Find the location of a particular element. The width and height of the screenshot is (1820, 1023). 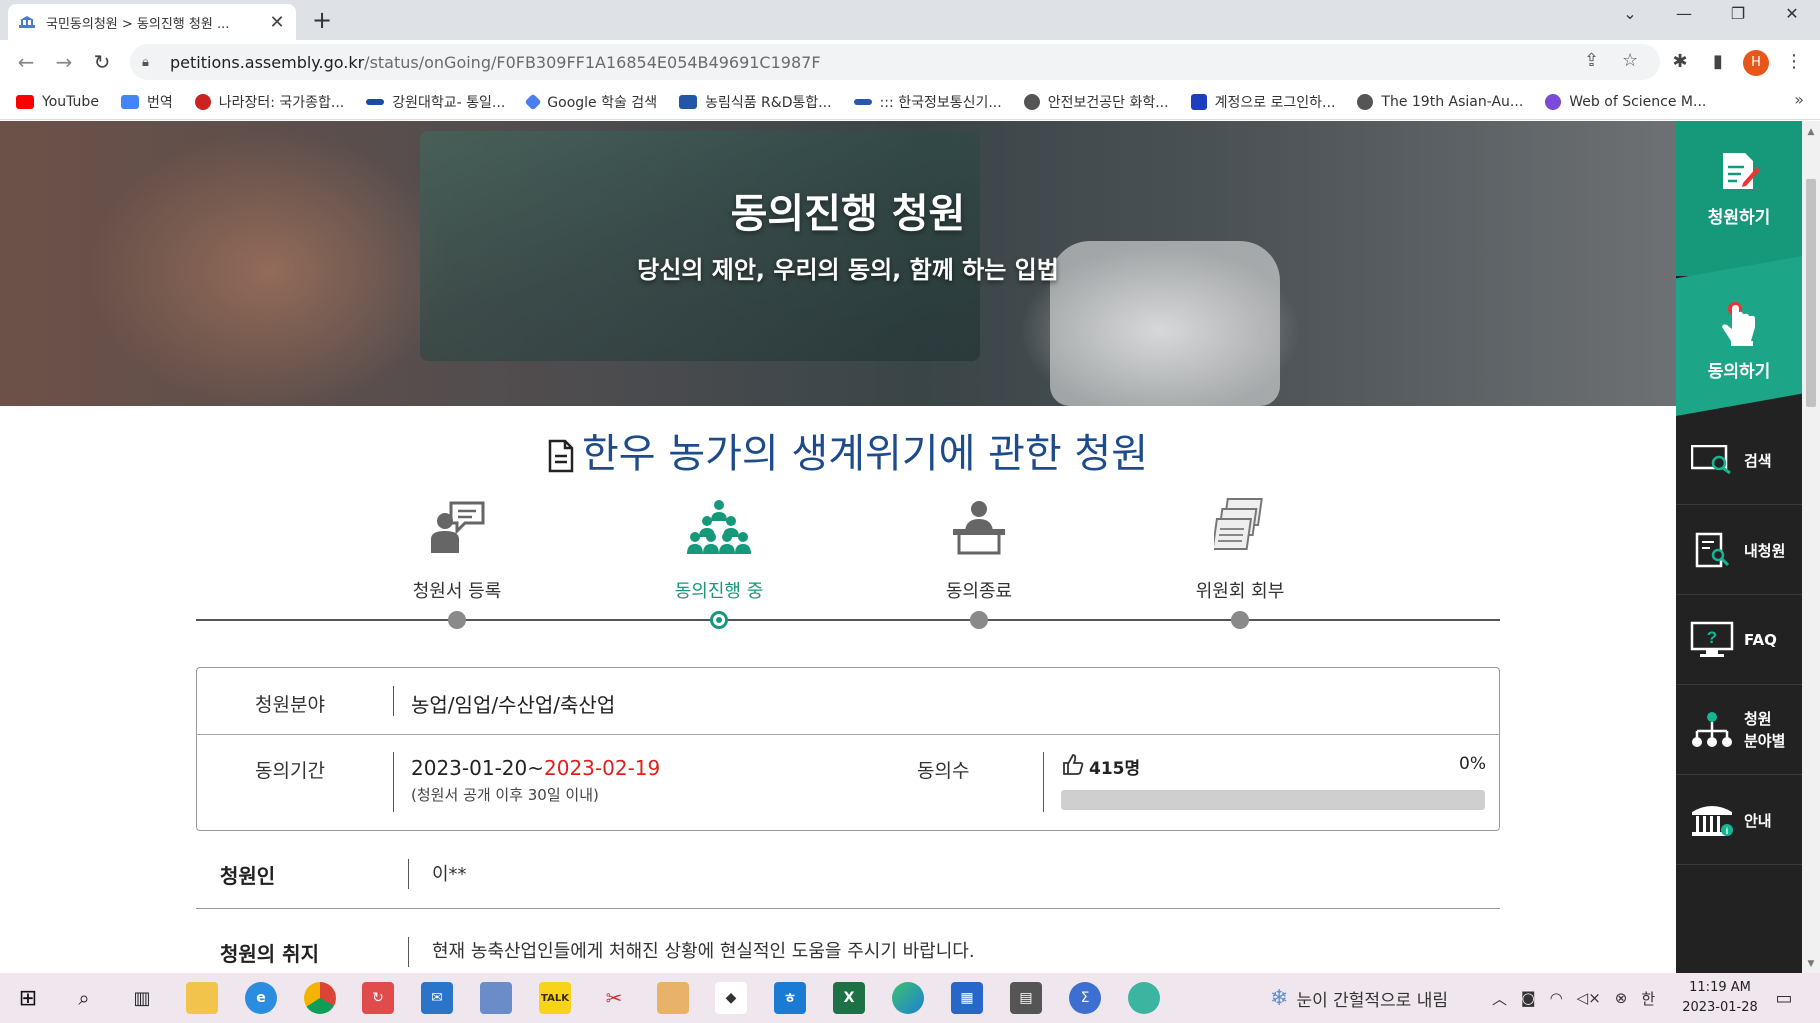

forward-icon: → is located at coordinates (64, 62).